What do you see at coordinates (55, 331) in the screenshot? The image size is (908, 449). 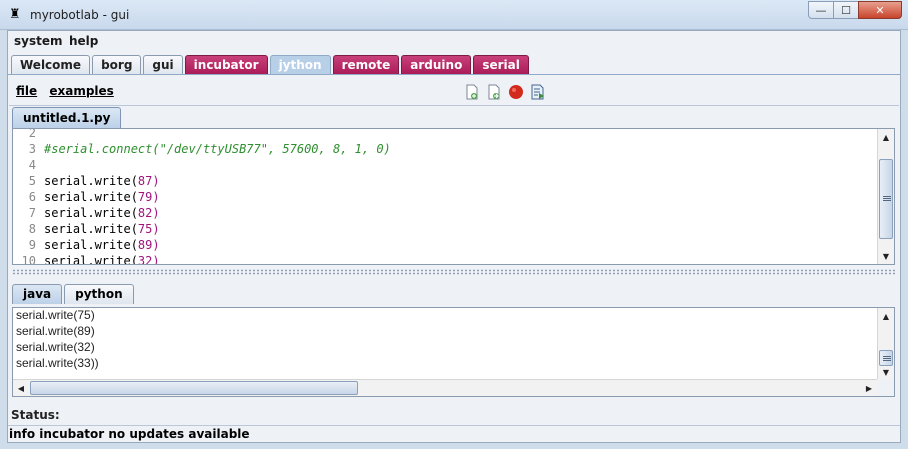 I see `output-line: serial.write(89)` at bounding box center [55, 331].